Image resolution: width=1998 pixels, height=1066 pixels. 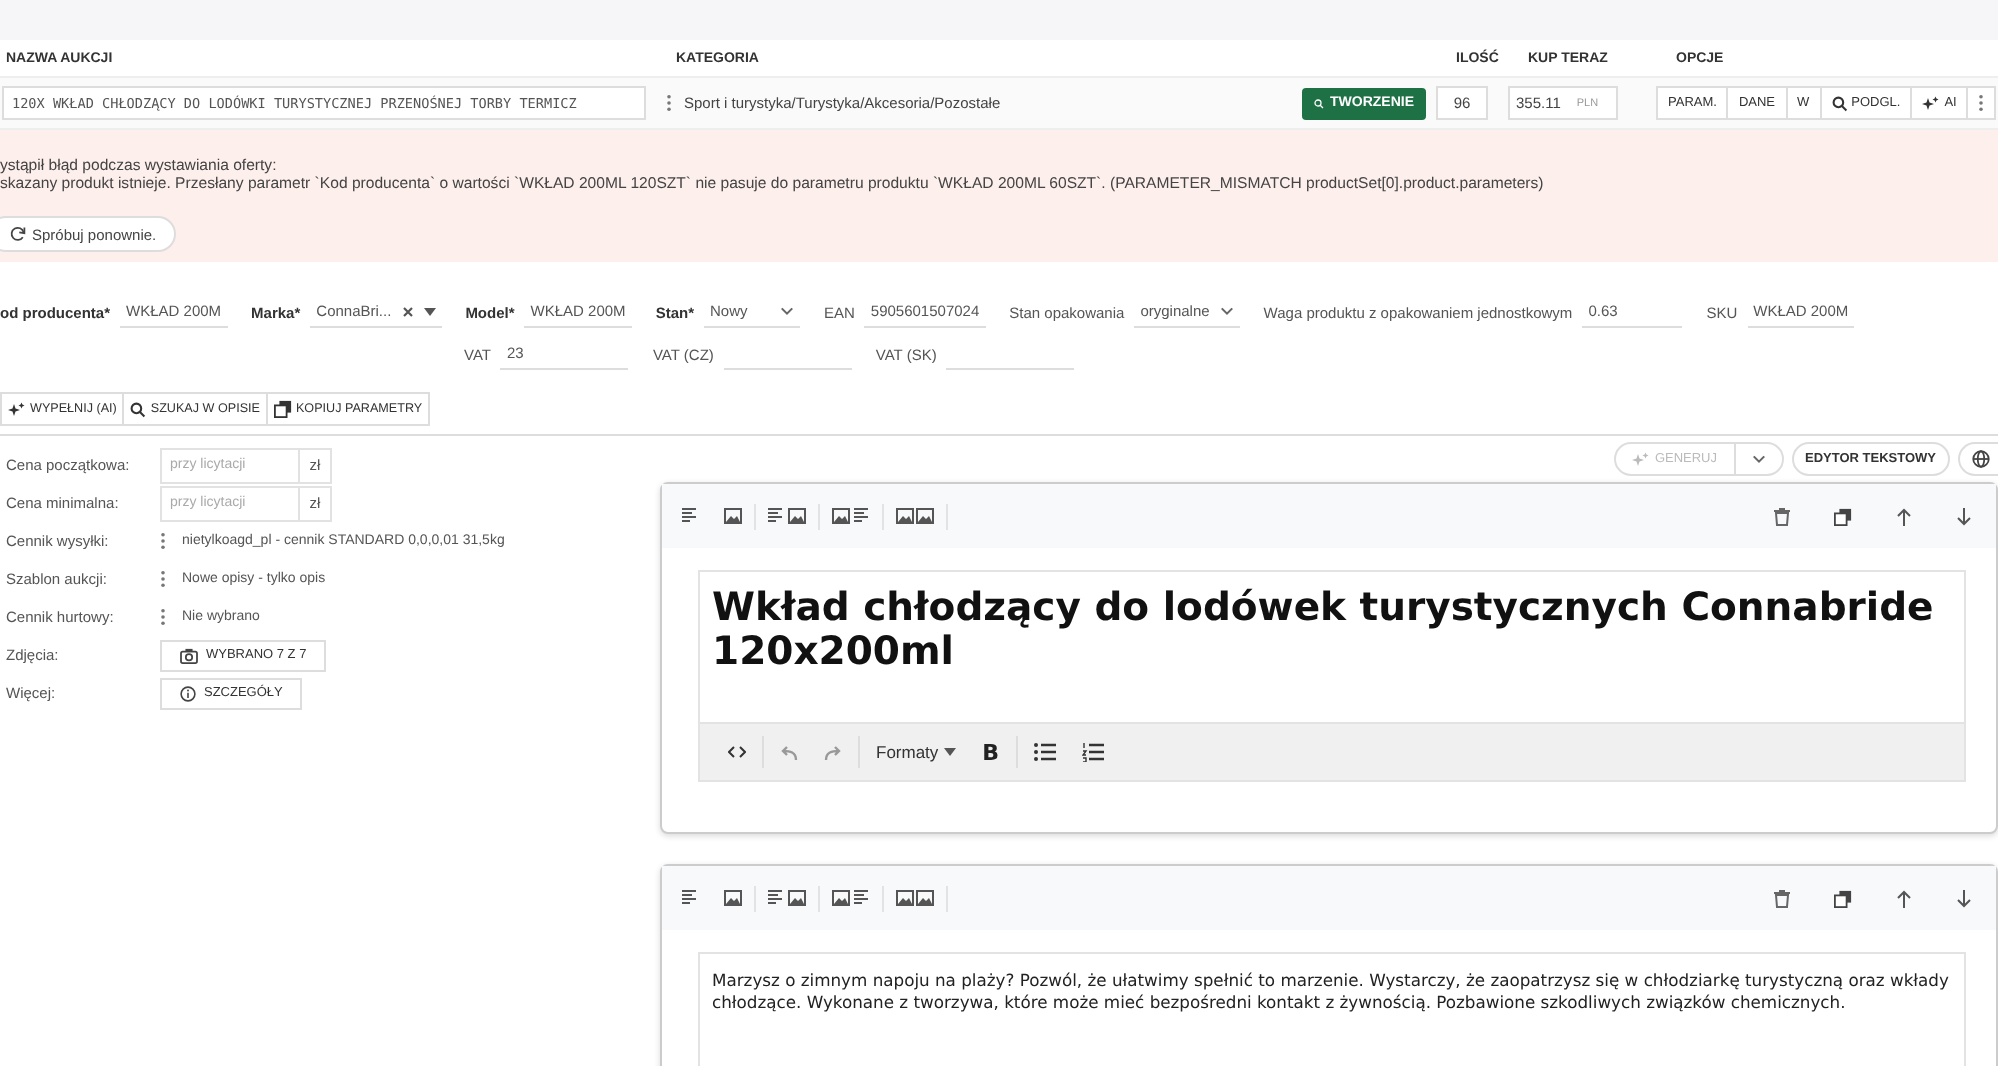 I want to click on copy-icon, so click(x=282, y=409).